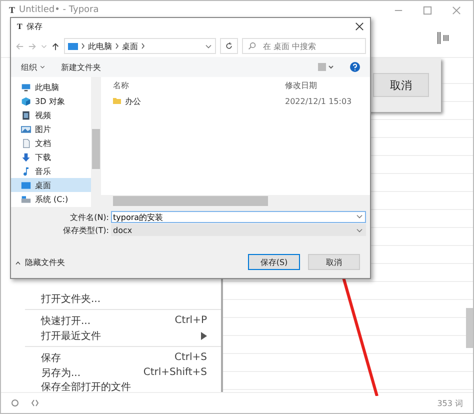  What do you see at coordinates (199, 85) in the screenshot?
I see `column-header: 名称` at bounding box center [199, 85].